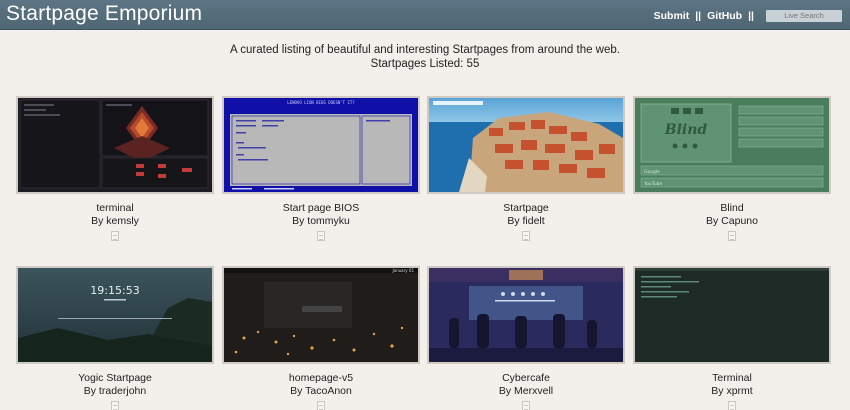 This screenshot has width=850, height=410. Describe the element at coordinates (321, 391) in the screenshot. I see `card-author: By TacoAnon` at that location.